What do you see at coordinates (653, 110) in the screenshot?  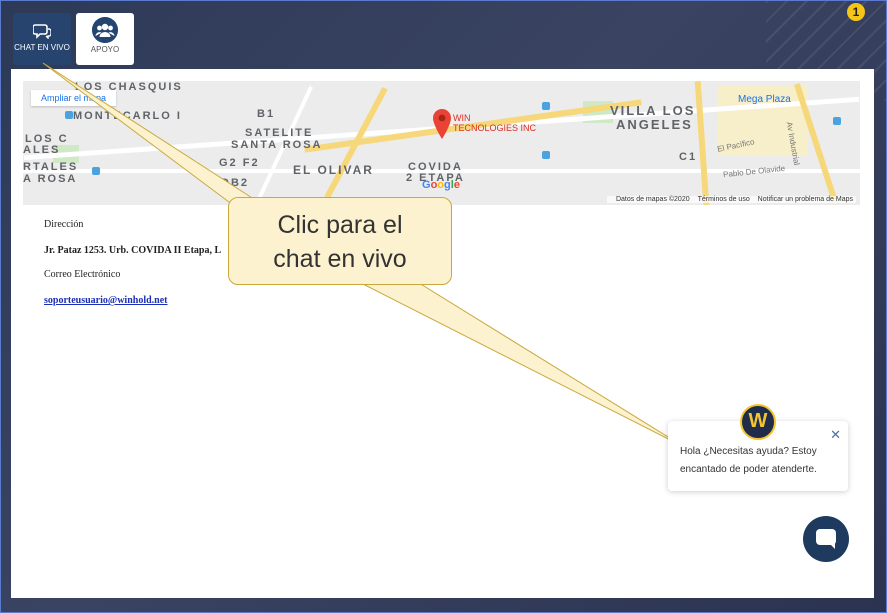 I see `map-label: VILLA LOS` at bounding box center [653, 110].